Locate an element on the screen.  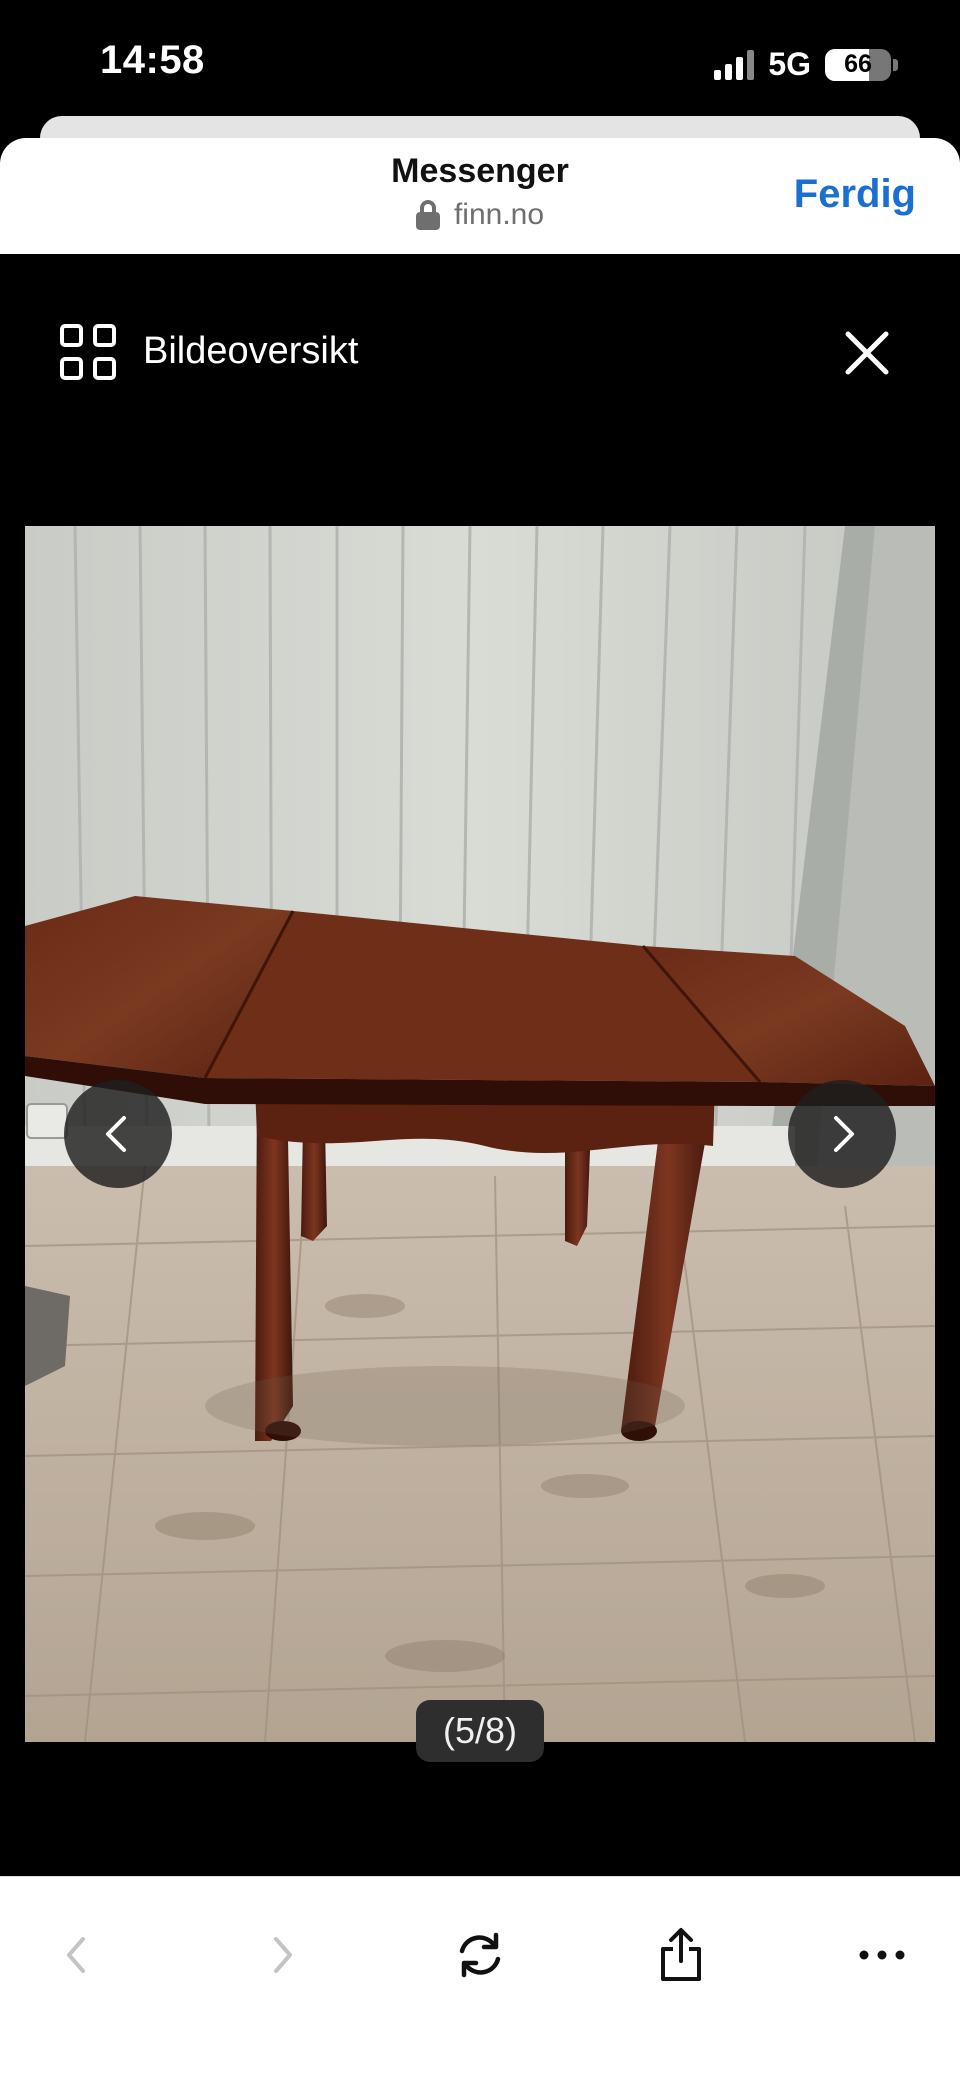
chevron-left-icon is located at coordinates (116, 1134).